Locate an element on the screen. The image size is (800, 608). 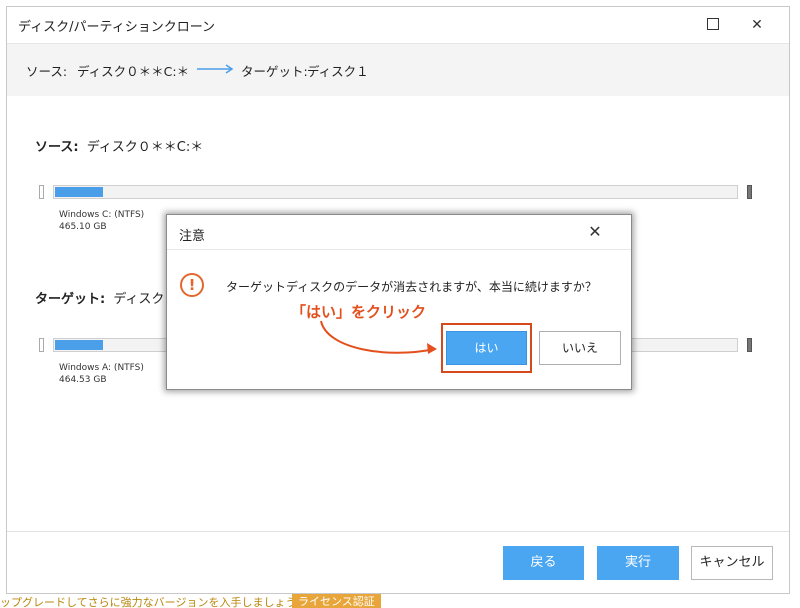
license-button: ライセンス認証 is located at coordinates (336, 601).